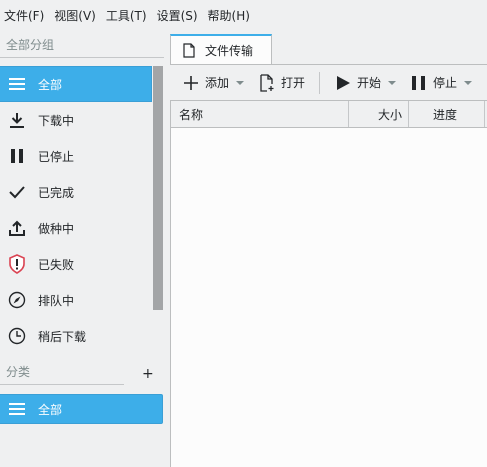  What do you see at coordinates (267, 82) in the screenshot?
I see `open-file-icon` at bounding box center [267, 82].